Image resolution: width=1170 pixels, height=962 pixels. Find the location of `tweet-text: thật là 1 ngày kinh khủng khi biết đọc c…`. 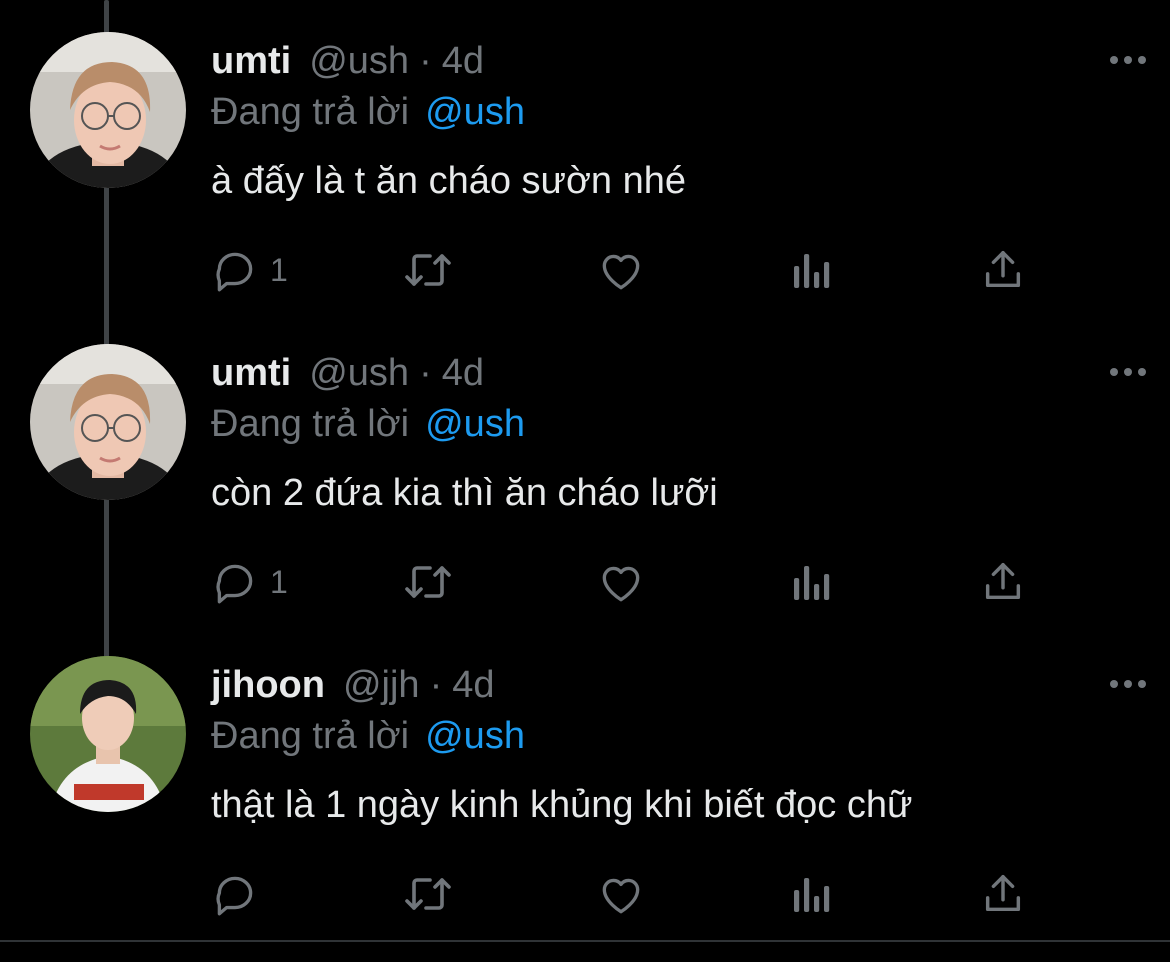

tweet-text: thật là 1 ngày kinh khủng khi biết đọc c… is located at coordinates (562, 805).